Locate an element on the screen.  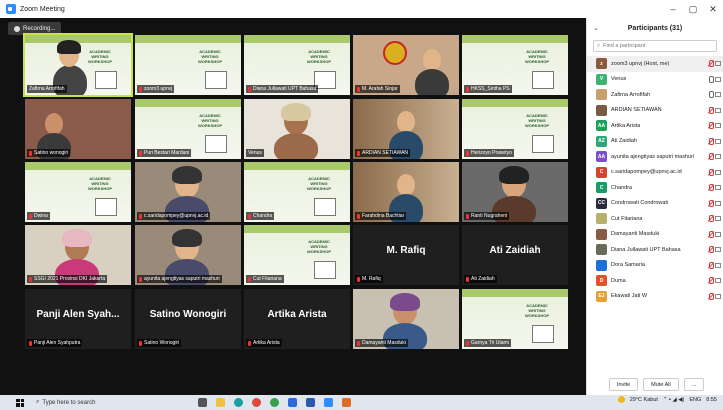
participant-row: AA Artika Arista is located at coordinates (655, 126).